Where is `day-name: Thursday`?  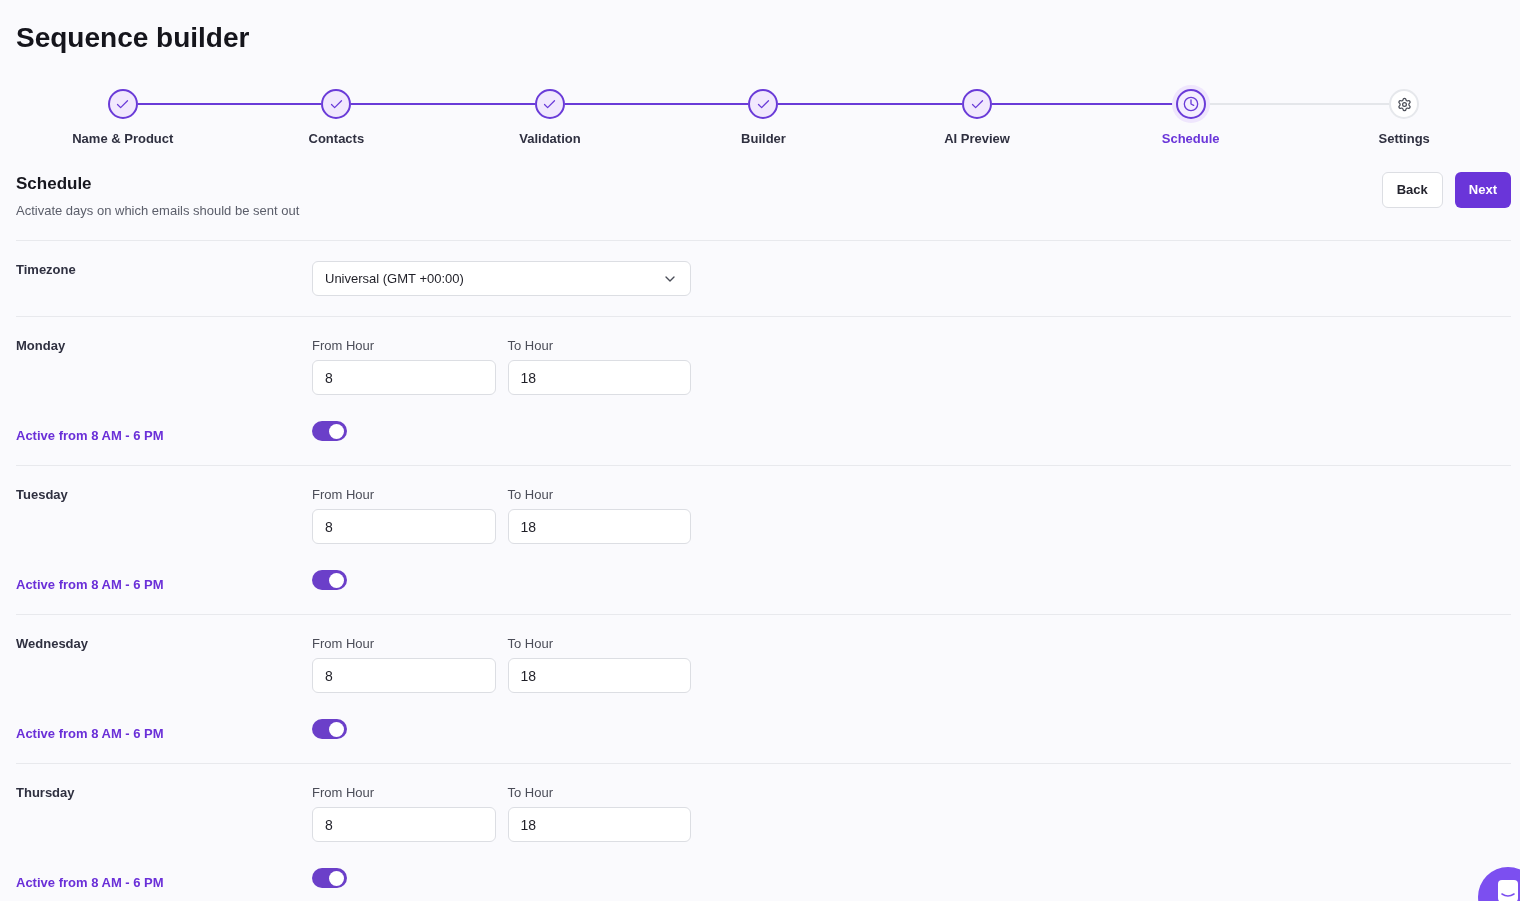
day-name: Thursday is located at coordinates (46, 793).